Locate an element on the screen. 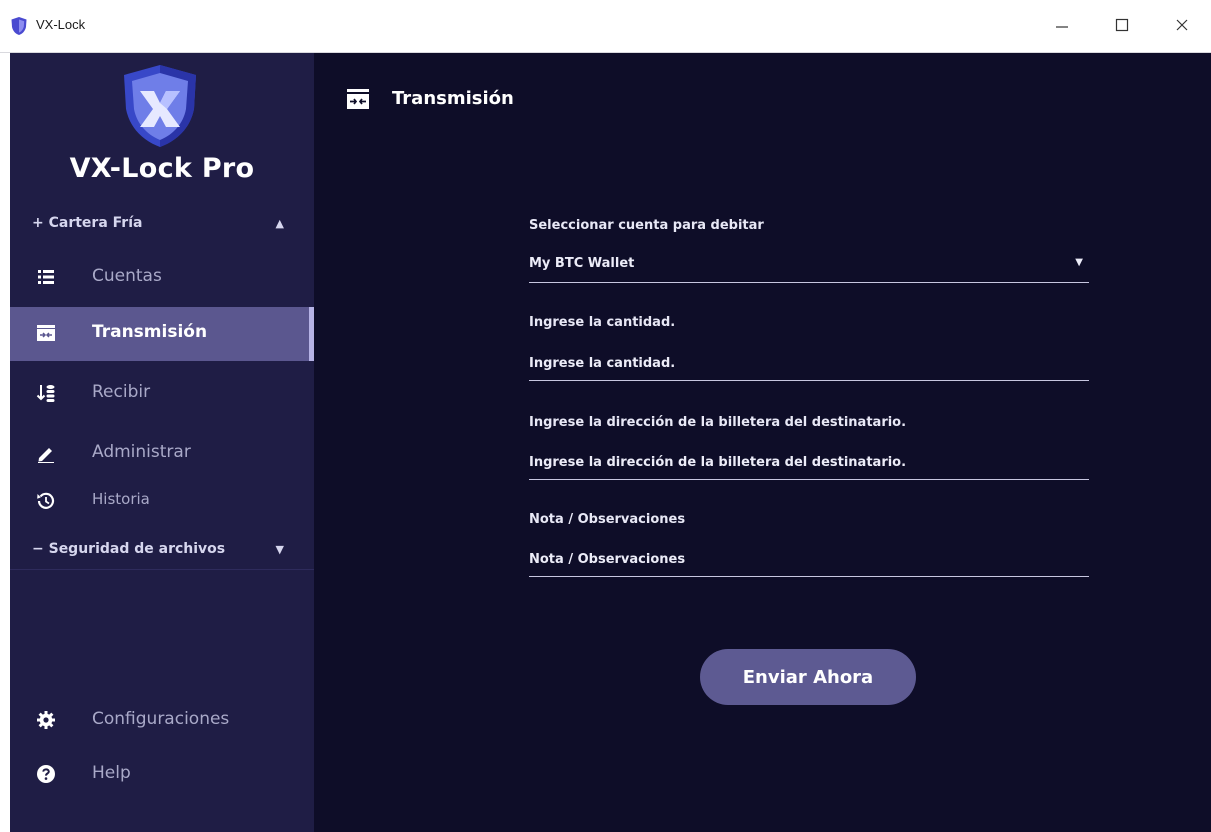 This screenshot has width=1211, height=832. minimize-icon is located at coordinates (1062, 27).